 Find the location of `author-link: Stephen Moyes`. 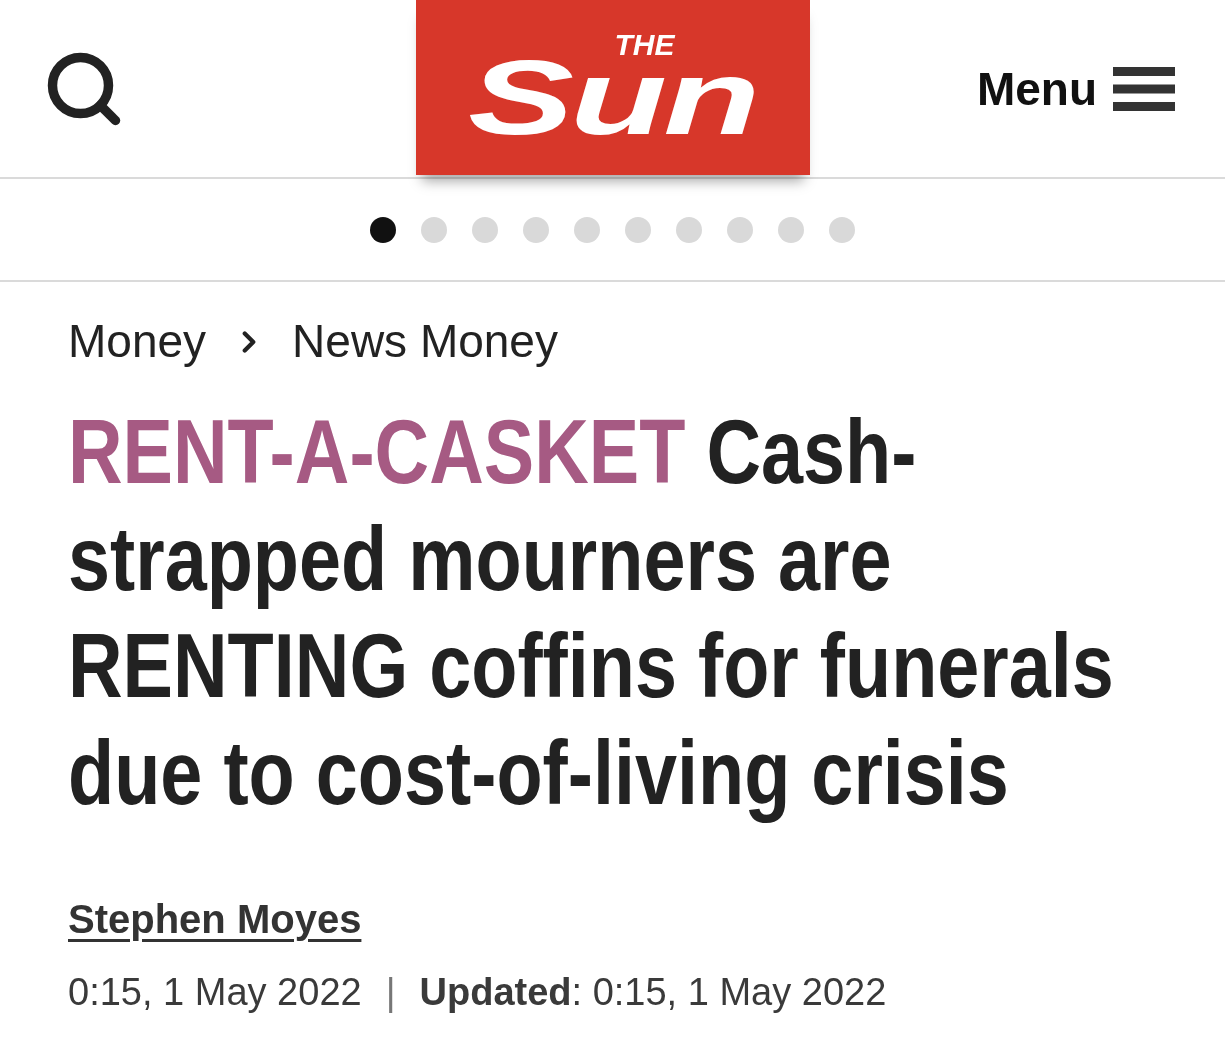

author-link: Stephen Moyes is located at coordinates (215, 919).